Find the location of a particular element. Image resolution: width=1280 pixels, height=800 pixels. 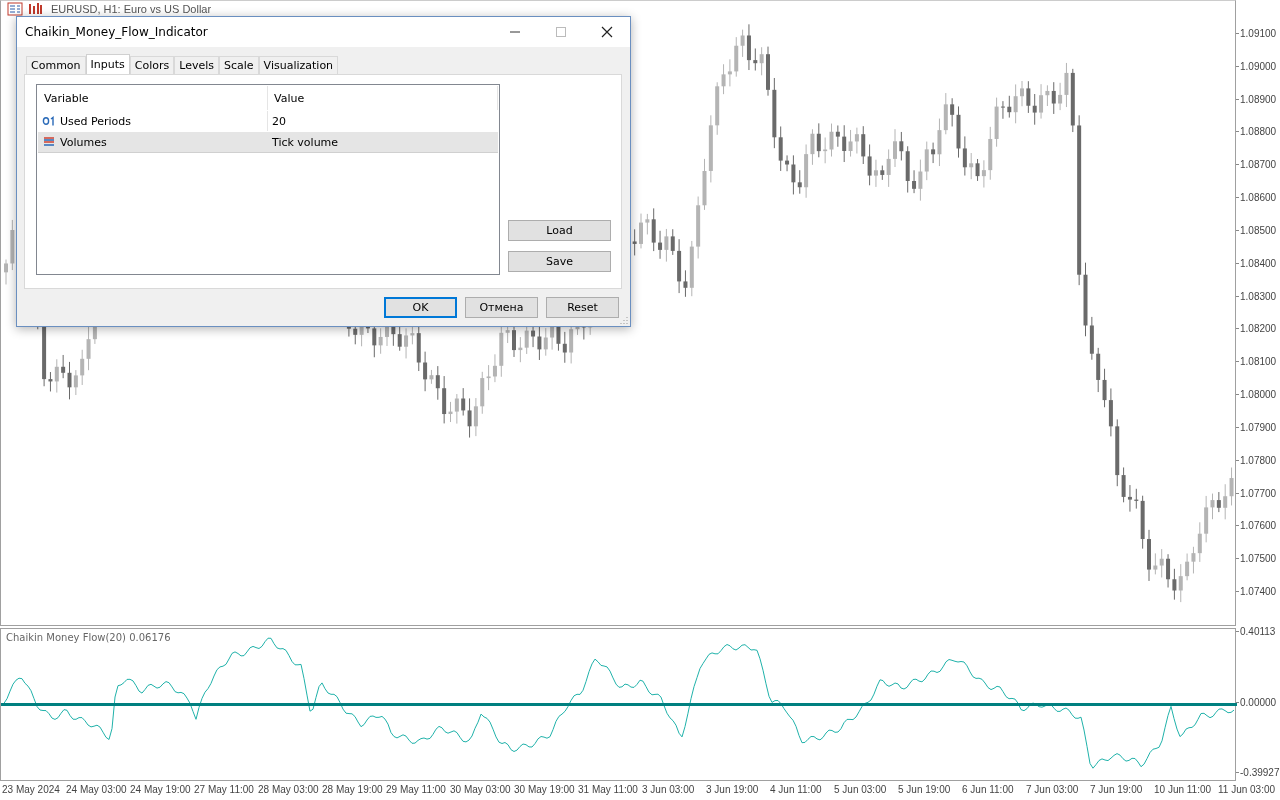

indicator-label: Chaikin Money Flow(20) 0.06176 is located at coordinates (88, 637).